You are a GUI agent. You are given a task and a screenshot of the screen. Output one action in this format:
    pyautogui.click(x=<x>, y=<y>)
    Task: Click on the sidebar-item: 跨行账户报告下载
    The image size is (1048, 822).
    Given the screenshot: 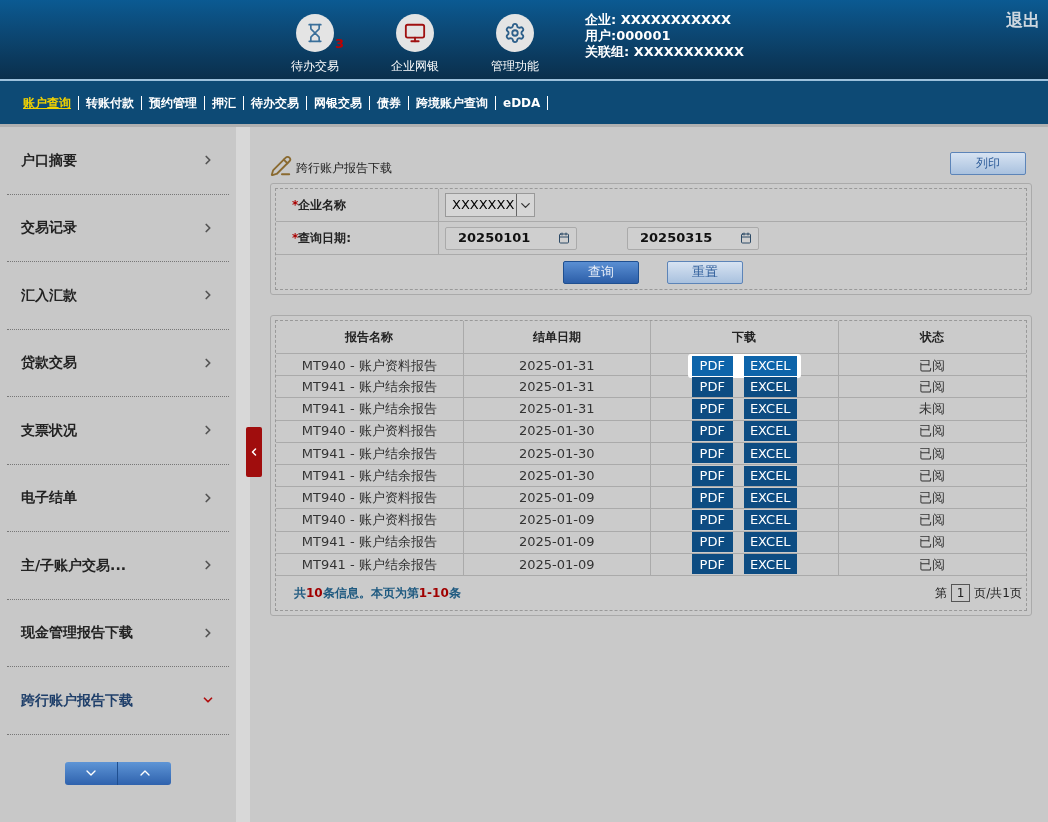 What is the action you would take?
    pyautogui.click(x=118, y=701)
    